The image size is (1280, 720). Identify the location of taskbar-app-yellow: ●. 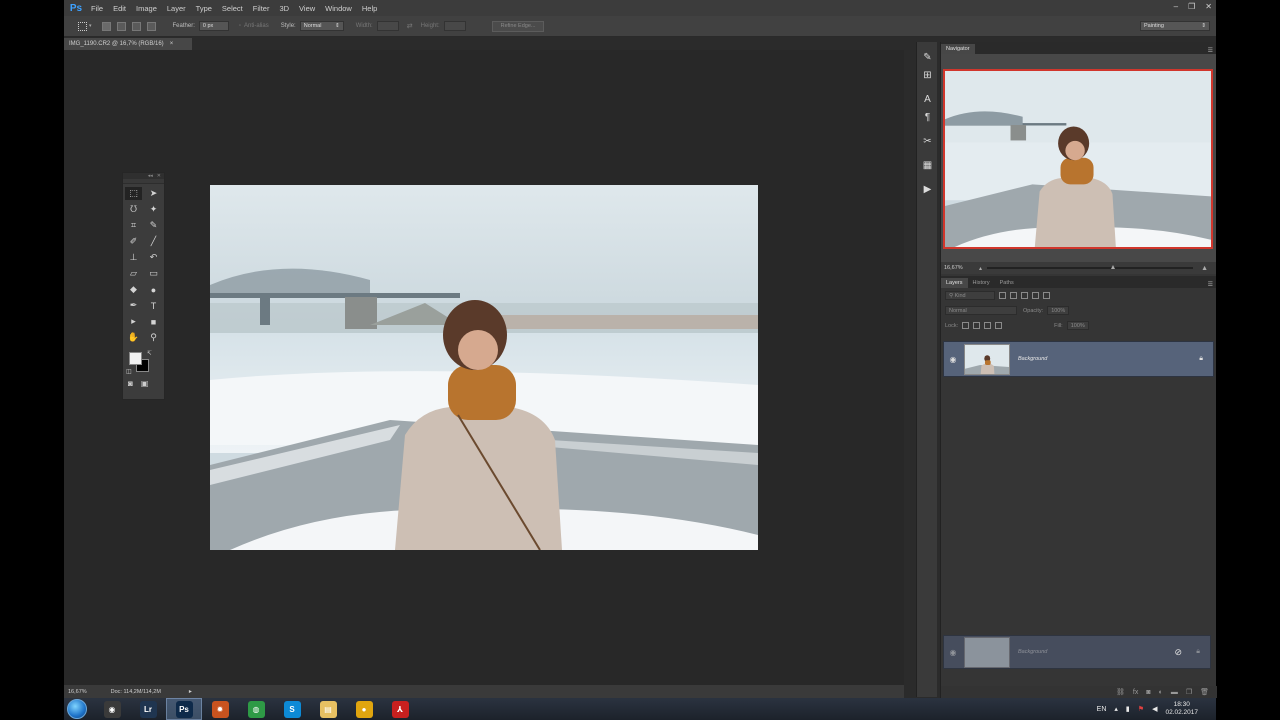
(364, 709).